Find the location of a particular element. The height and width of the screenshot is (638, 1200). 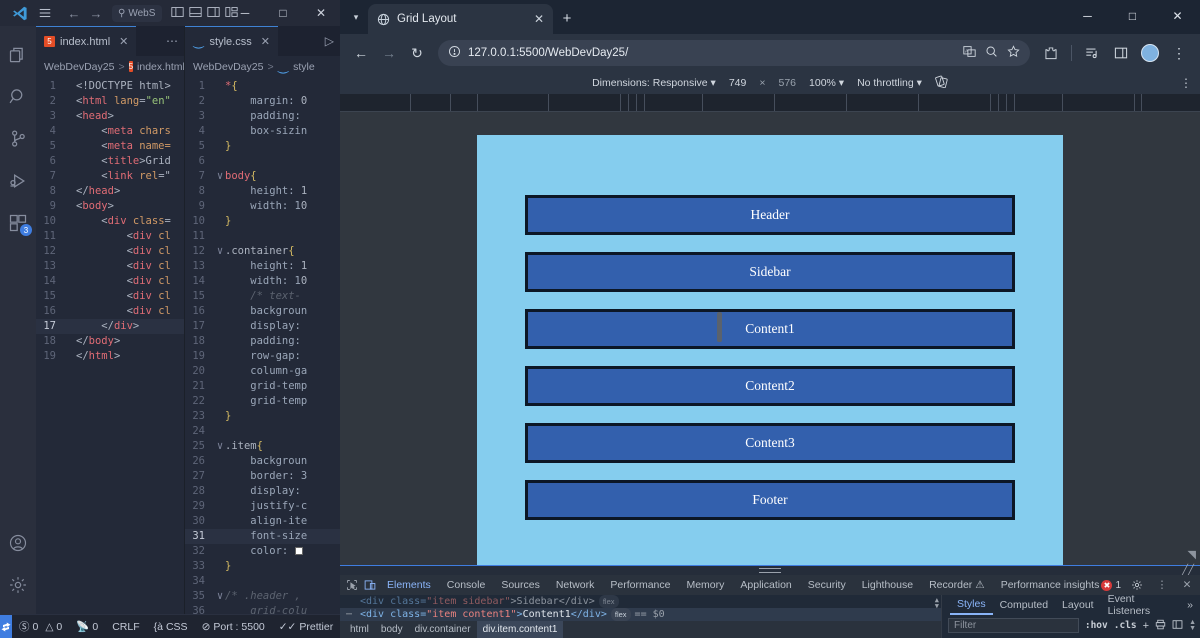

code-line: 2 margin: 0 is located at coordinates (262, 101).